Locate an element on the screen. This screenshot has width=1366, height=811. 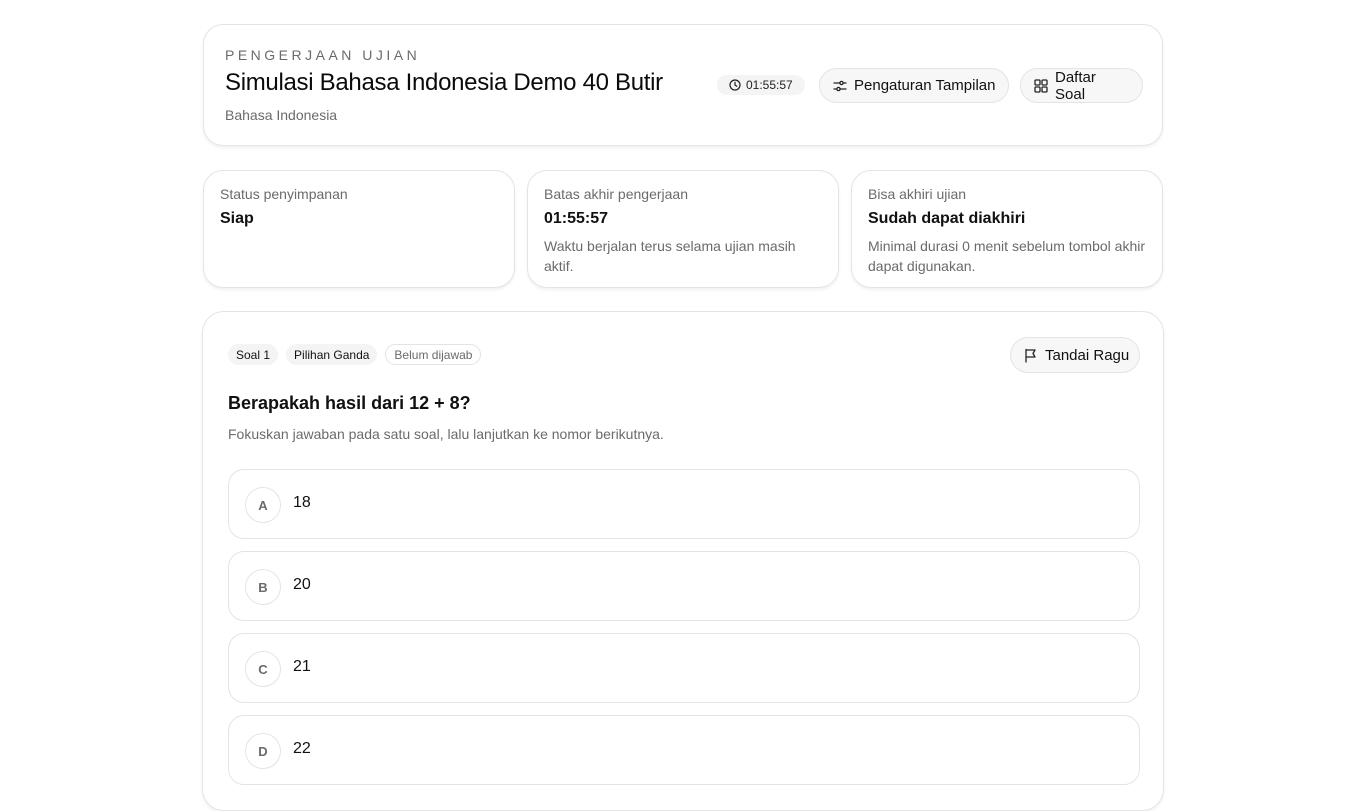
flag-icon is located at coordinates (1031, 355).